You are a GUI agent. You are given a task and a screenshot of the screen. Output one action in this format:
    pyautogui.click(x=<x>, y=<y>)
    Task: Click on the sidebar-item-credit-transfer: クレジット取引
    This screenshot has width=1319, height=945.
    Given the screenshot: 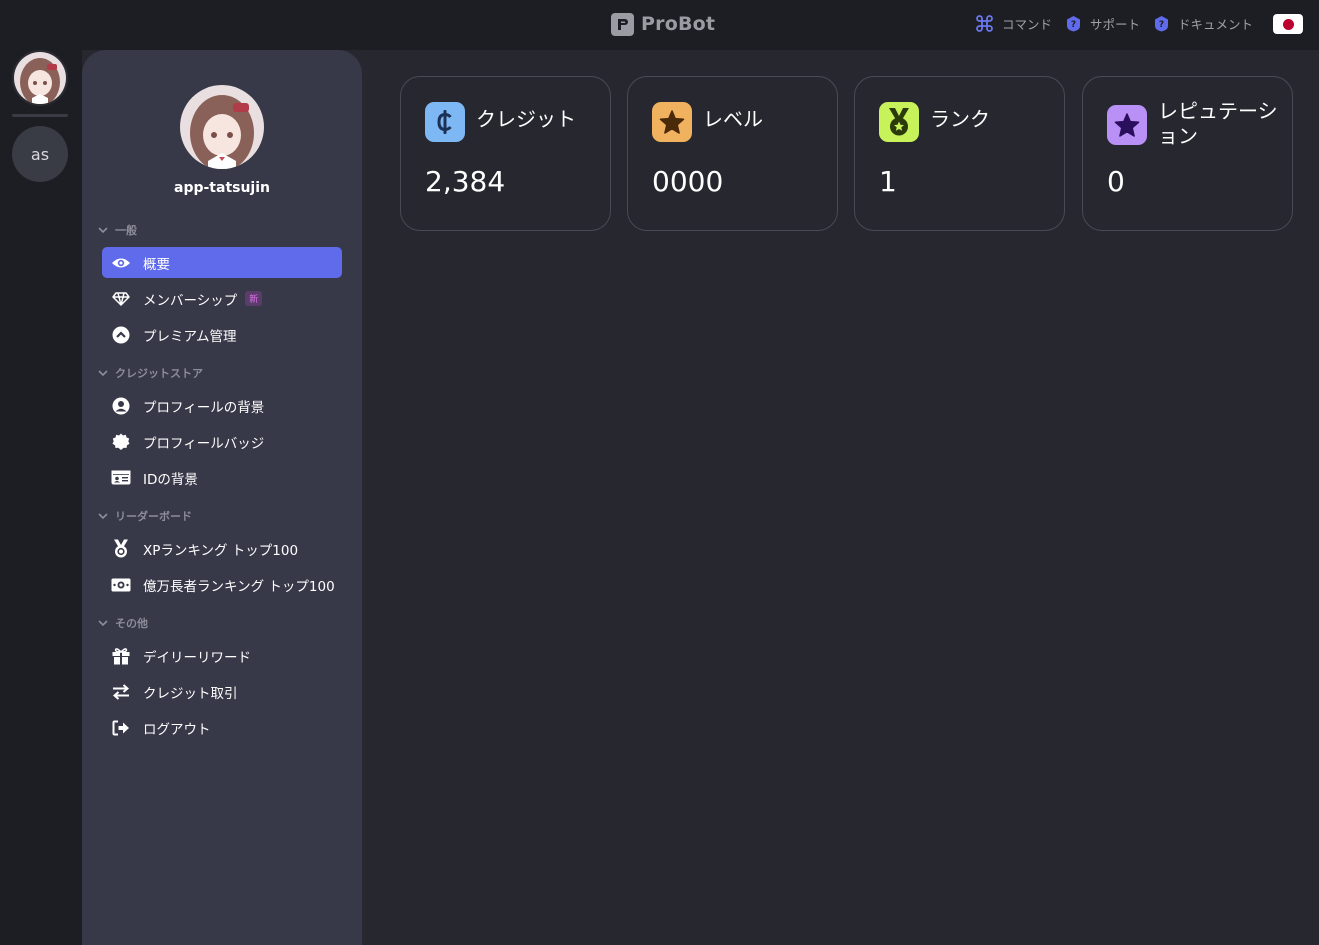 What is the action you would take?
    pyautogui.click(x=222, y=691)
    